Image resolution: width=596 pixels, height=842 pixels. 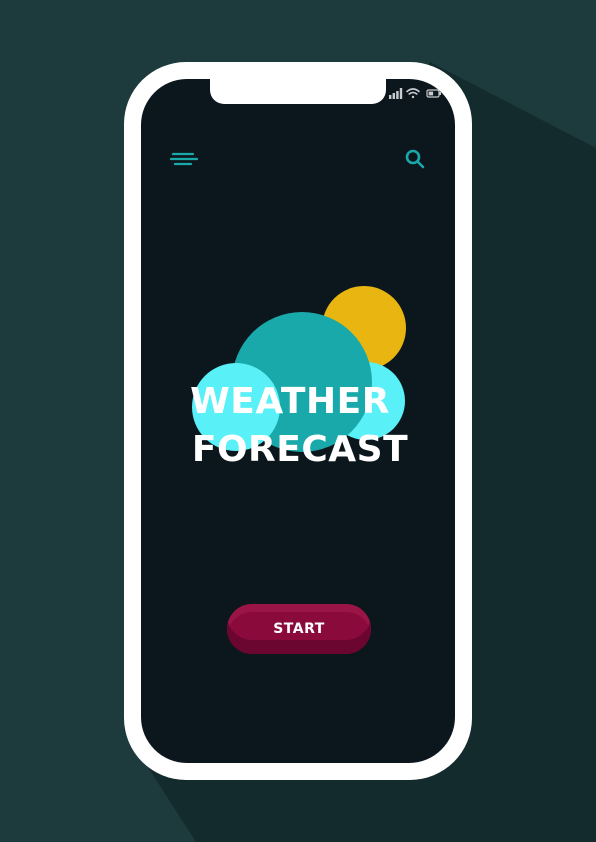 I want to click on start-button: START, so click(x=299, y=629).